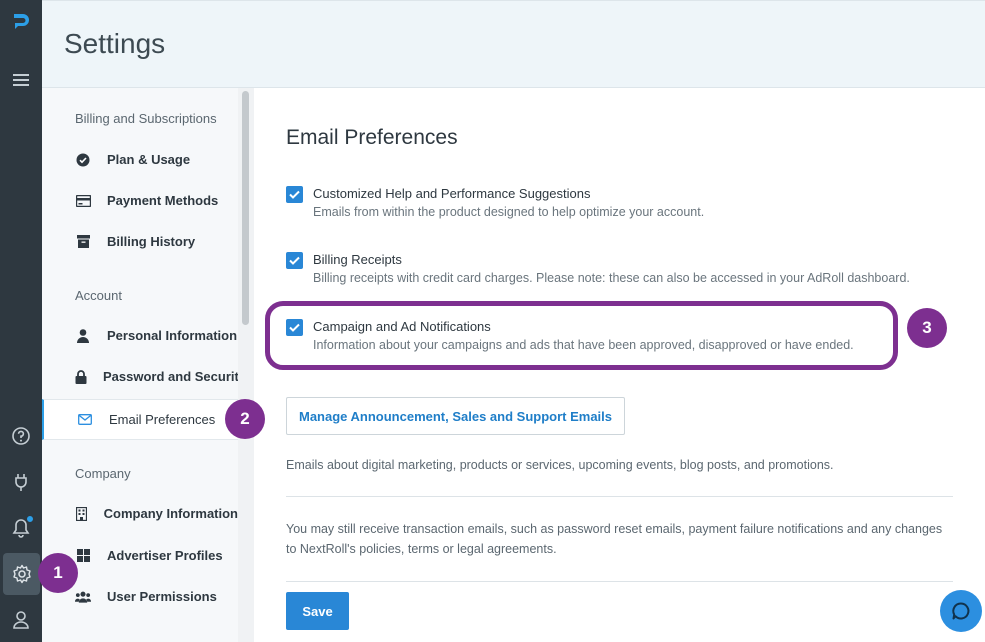 Image resolution: width=985 pixels, height=642 pixels. I want to click on nav-item-label: Advertiser Profiles, so click(165, 555).